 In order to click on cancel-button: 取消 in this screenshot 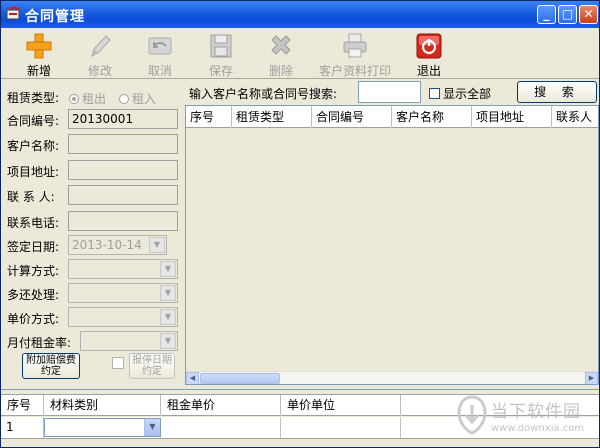, I will do `click(160, 54)`.